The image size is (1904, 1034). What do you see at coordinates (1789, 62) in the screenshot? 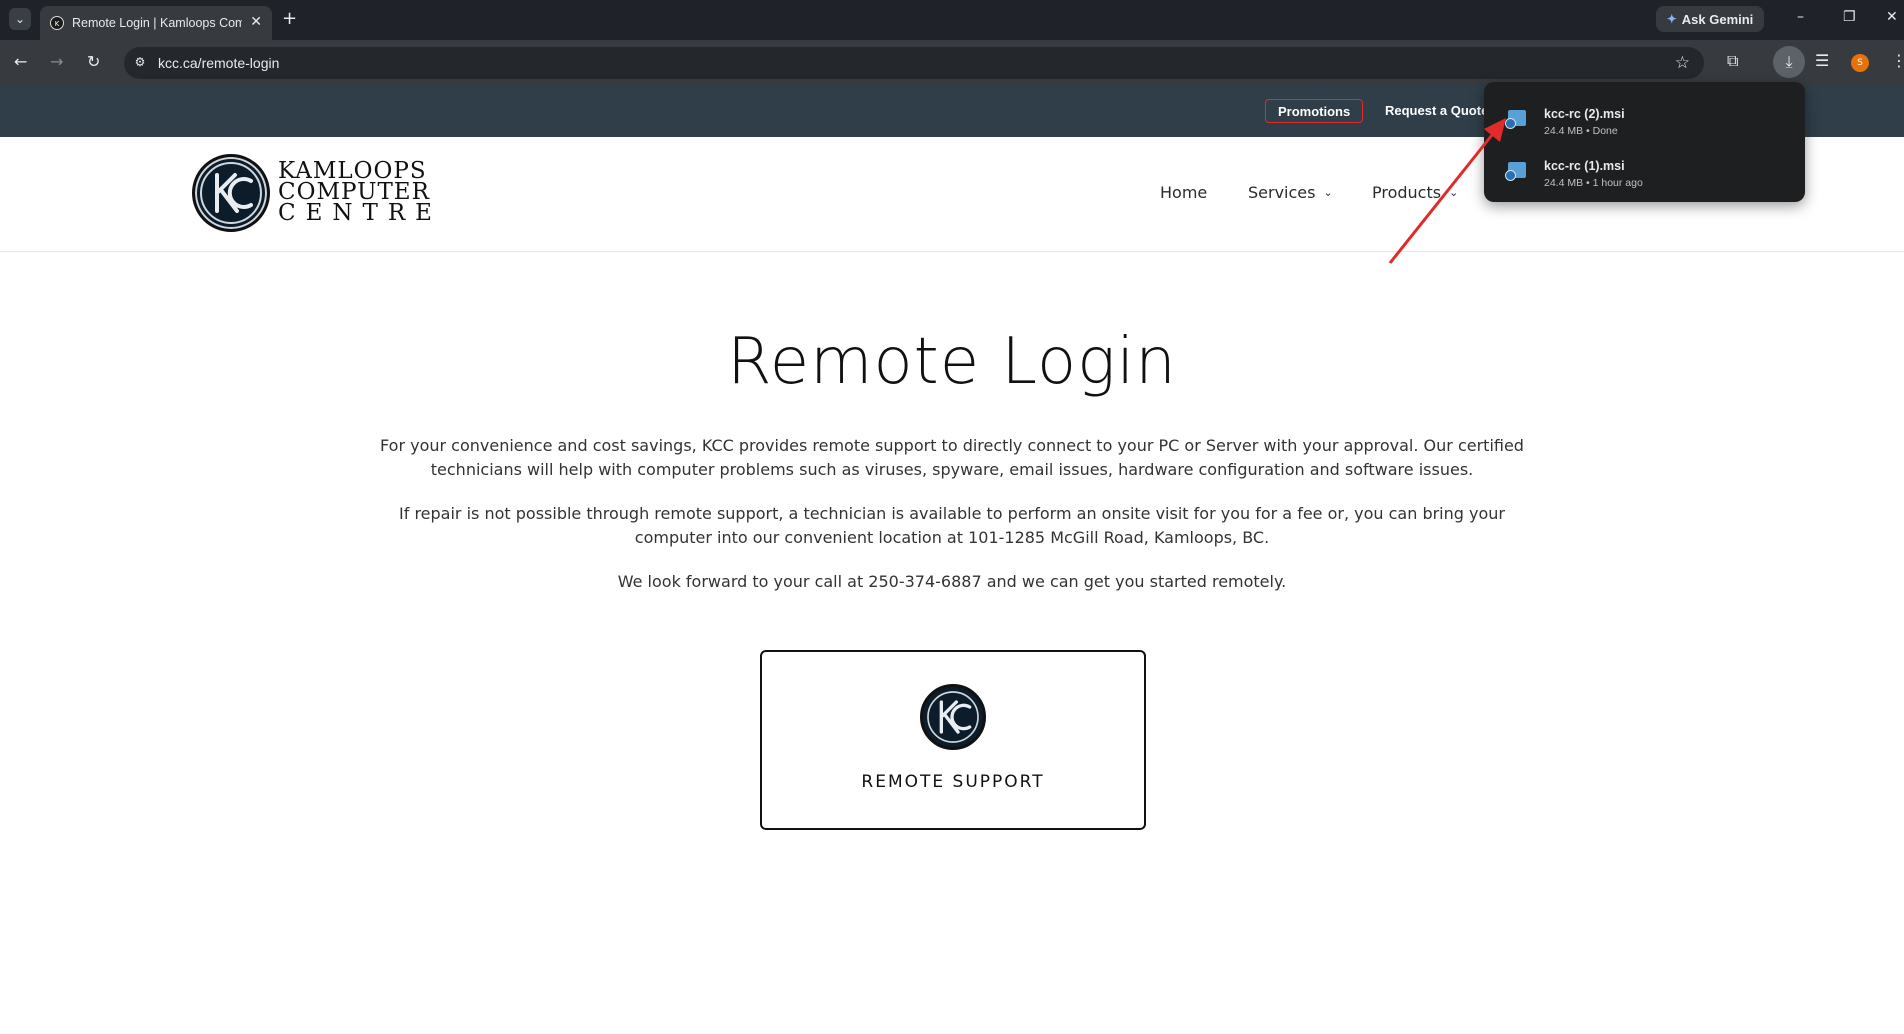
I see `downloads-icon: ⤓` at bounding box center [1789, 62].